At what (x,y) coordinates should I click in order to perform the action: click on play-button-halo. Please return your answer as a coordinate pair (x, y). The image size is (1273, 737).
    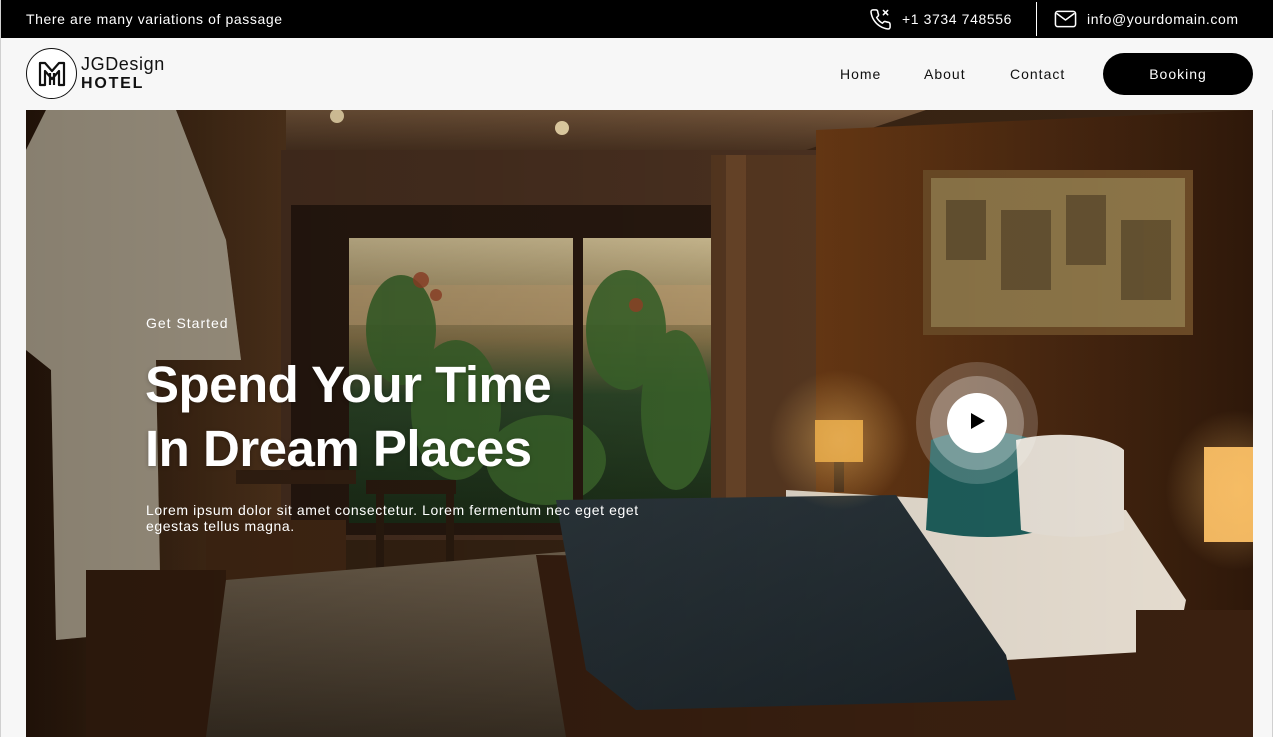
    Looking at the image, I should click on (977, 423).